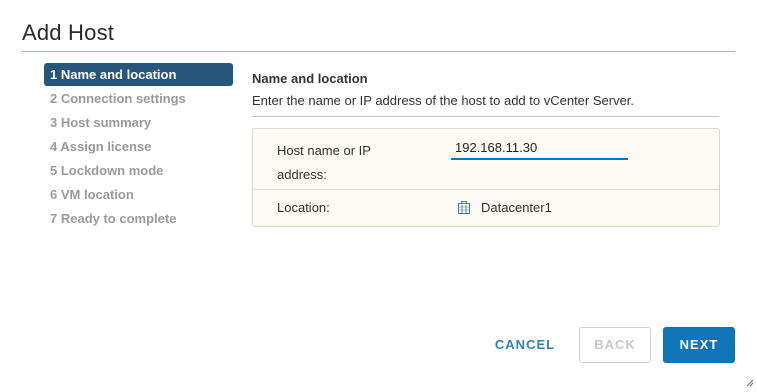  I want to click on step-vm-location: 6 VM location, so click(138, 195).